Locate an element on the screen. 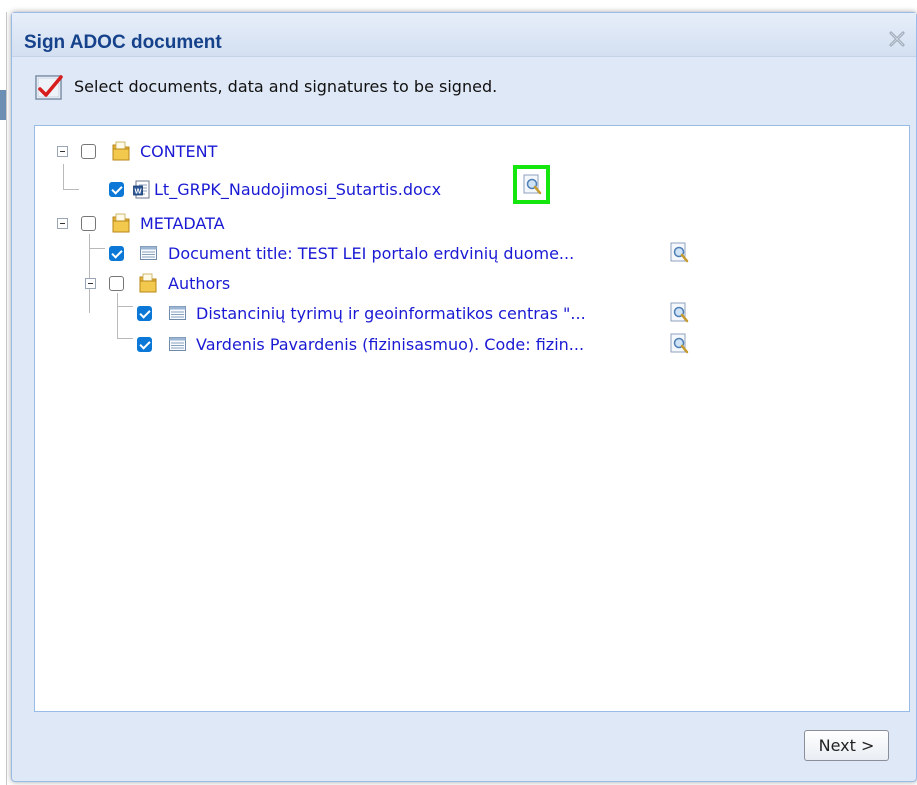 The width and height of the screenshot is (917, 785). file-label: Lt_GRPK_Naudojimosi_Sutartis.docx is located at coordinates (297, 189).